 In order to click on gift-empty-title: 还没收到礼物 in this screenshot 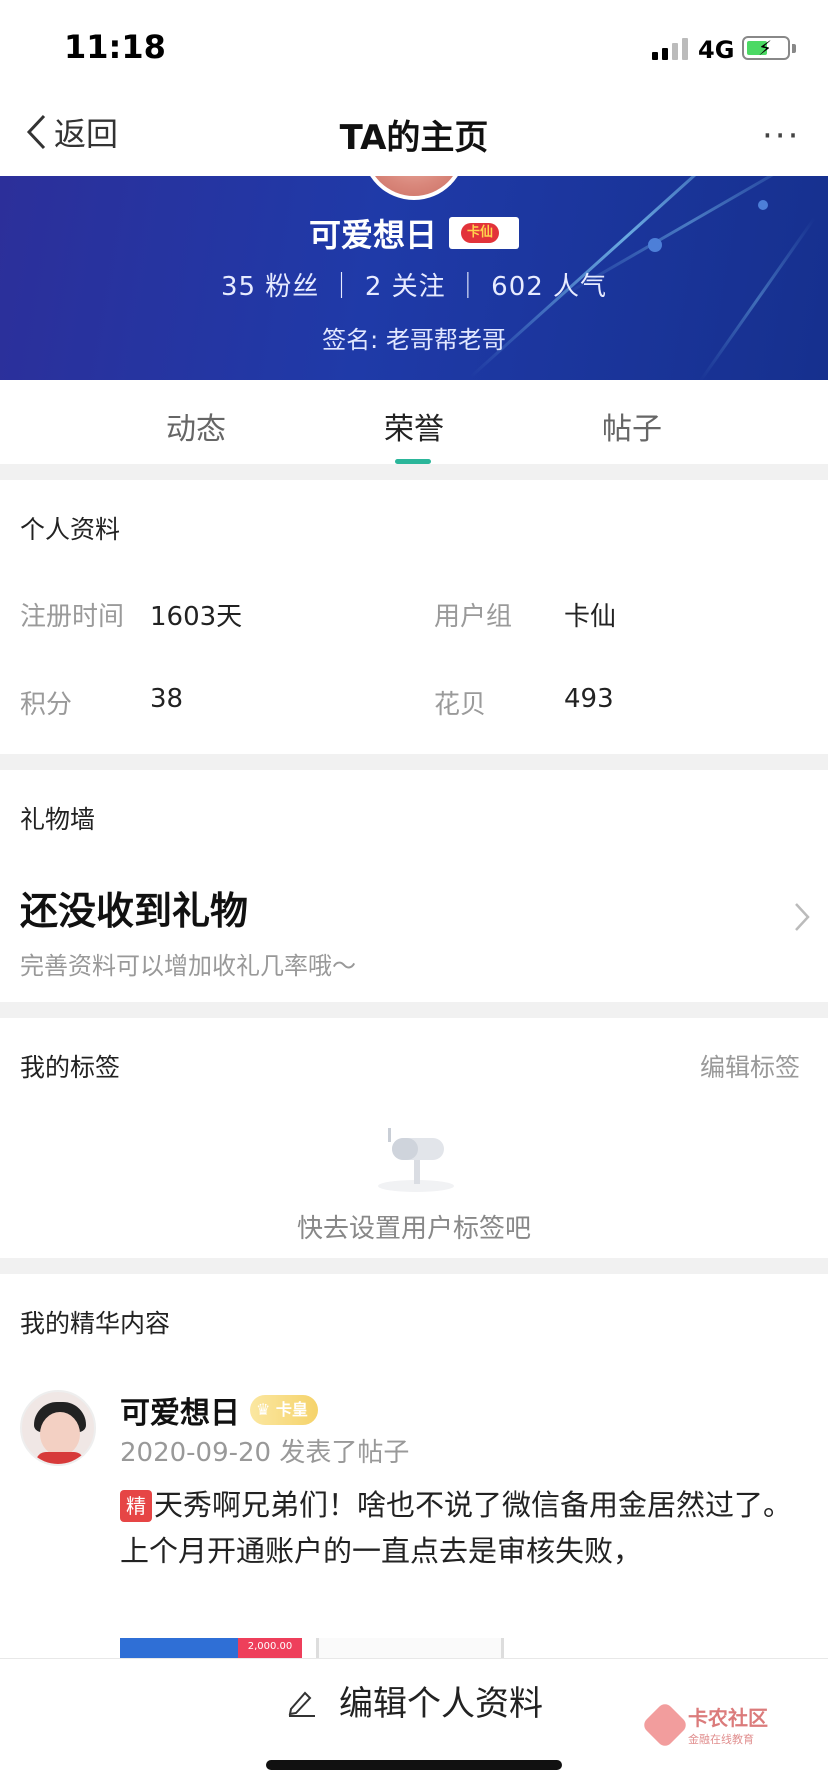, I will do `click(134, 911)`.